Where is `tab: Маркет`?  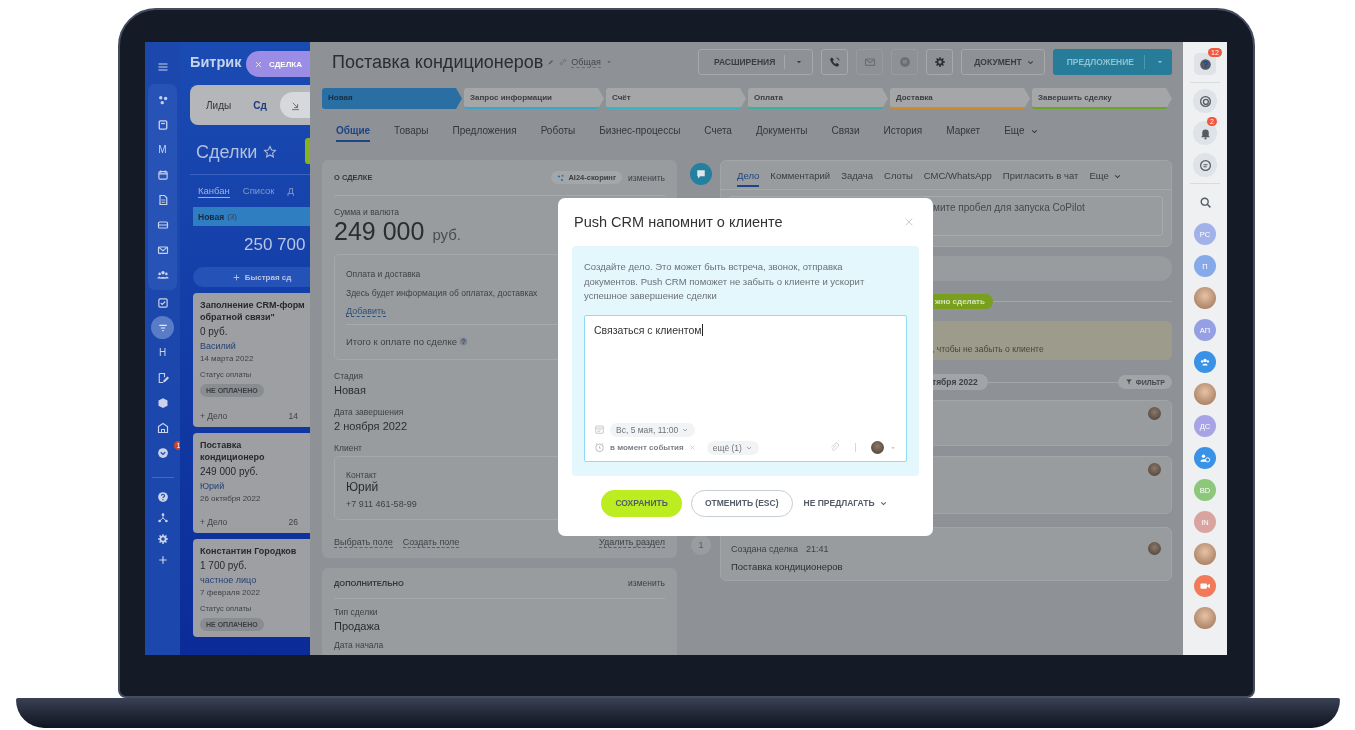
tab: Маркет is located at coordinates (963, 132).